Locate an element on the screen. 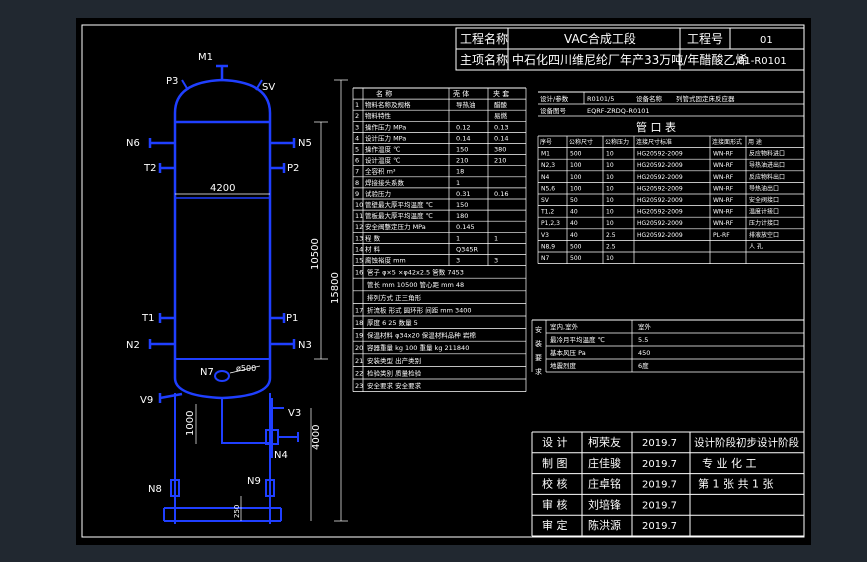 This screenshot has height=562, width=867. spec-header: 名 称 is located at coordinates (384, 93).